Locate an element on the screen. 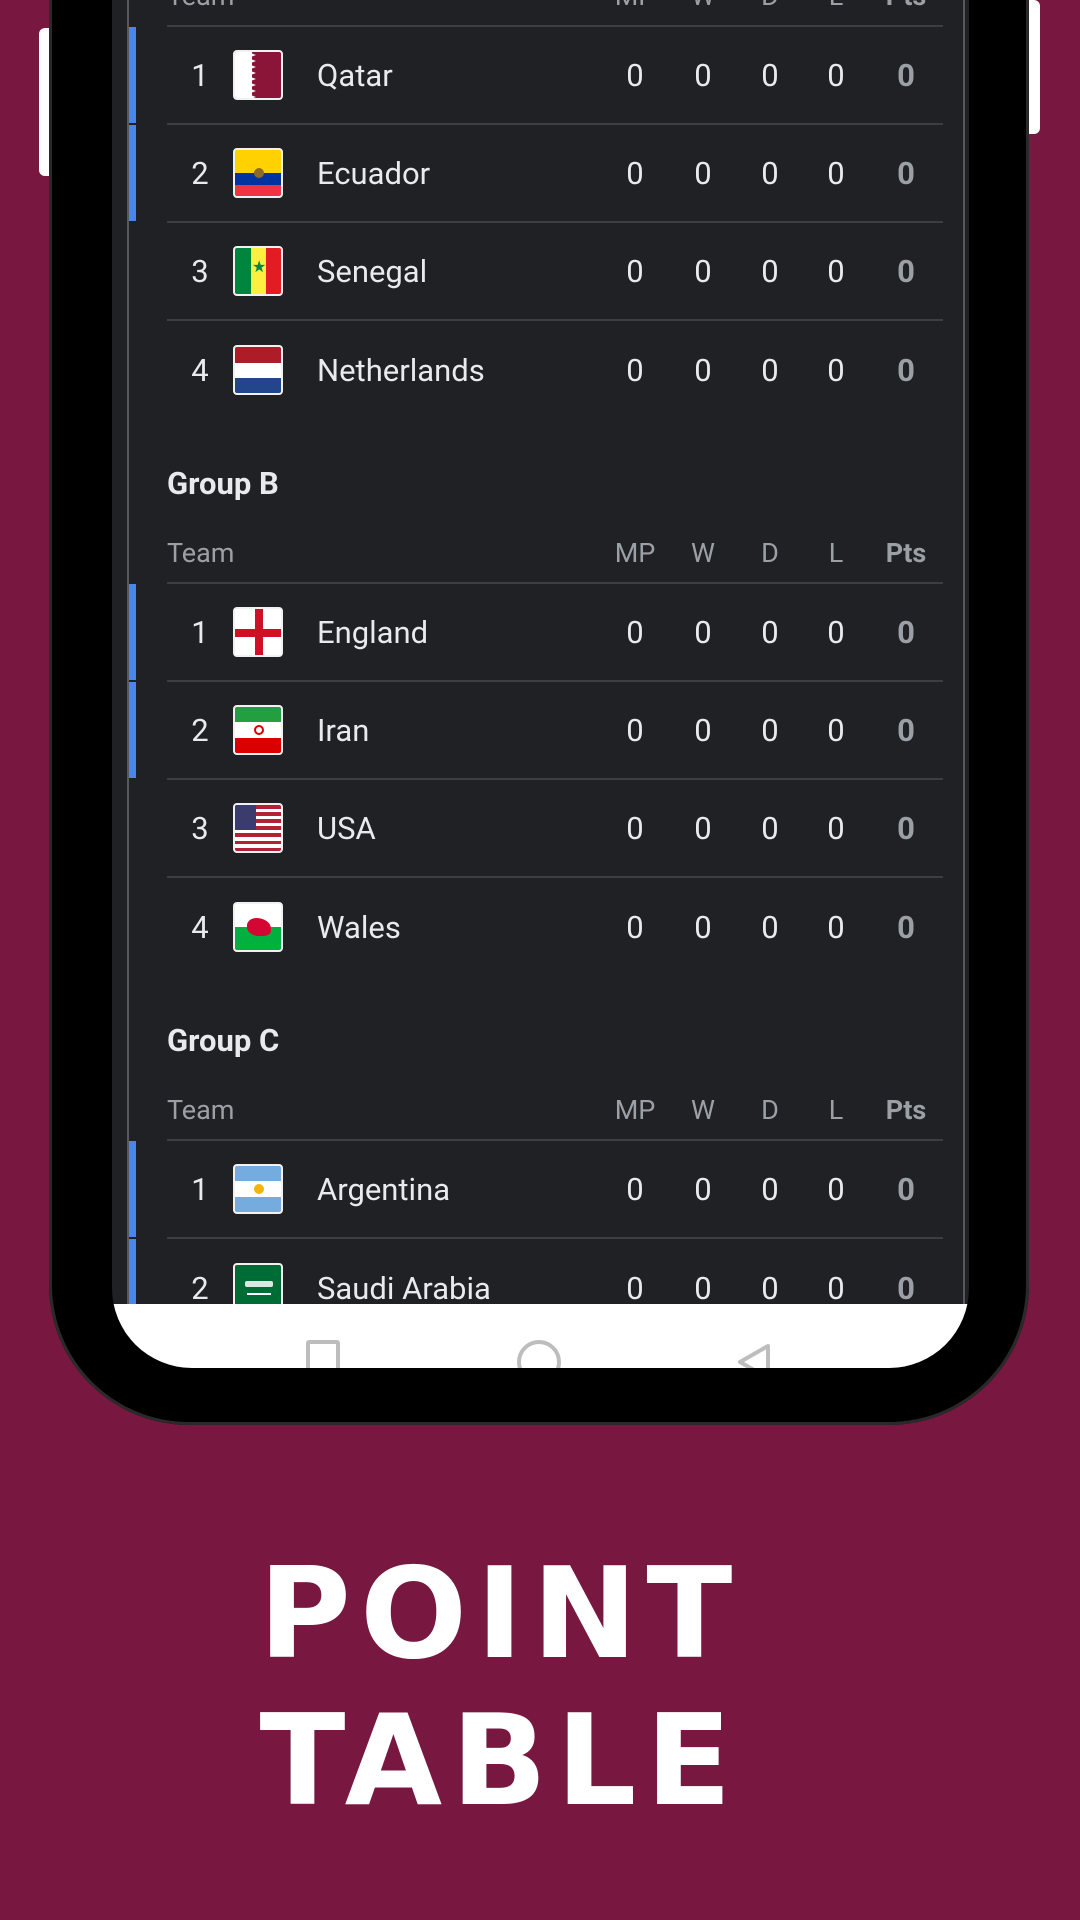  senegal-flag-icon: ★ is located at coordinates (258, 271).